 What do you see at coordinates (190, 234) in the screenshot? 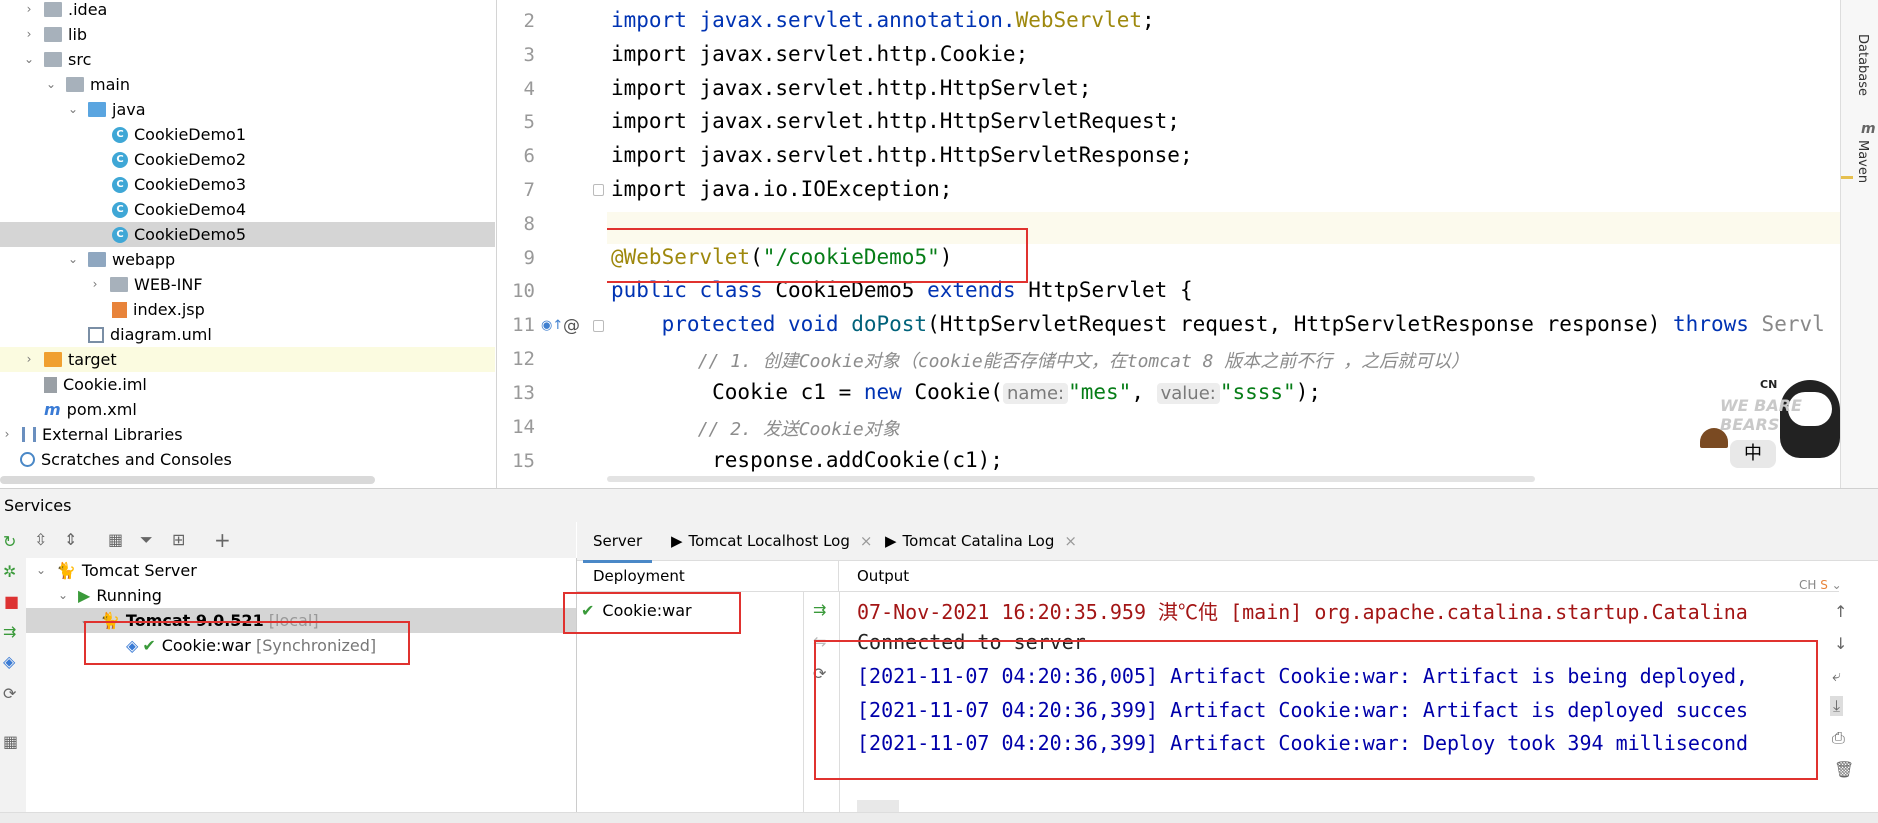
I see `tree-item-label: CookieDemo5` at bounding box center [190, 234].